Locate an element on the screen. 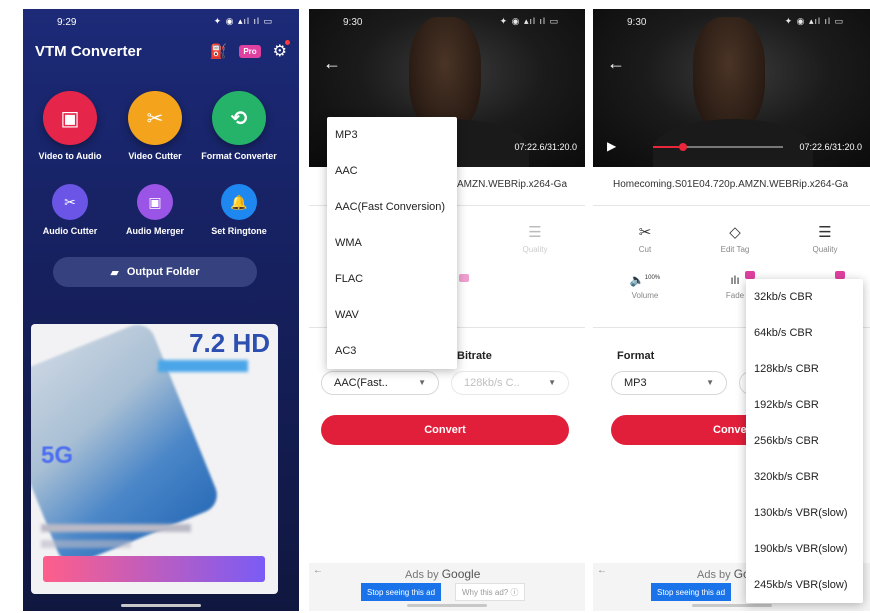  bitrate-value: 128kb/s C.. is located at coordinates (492, 383).